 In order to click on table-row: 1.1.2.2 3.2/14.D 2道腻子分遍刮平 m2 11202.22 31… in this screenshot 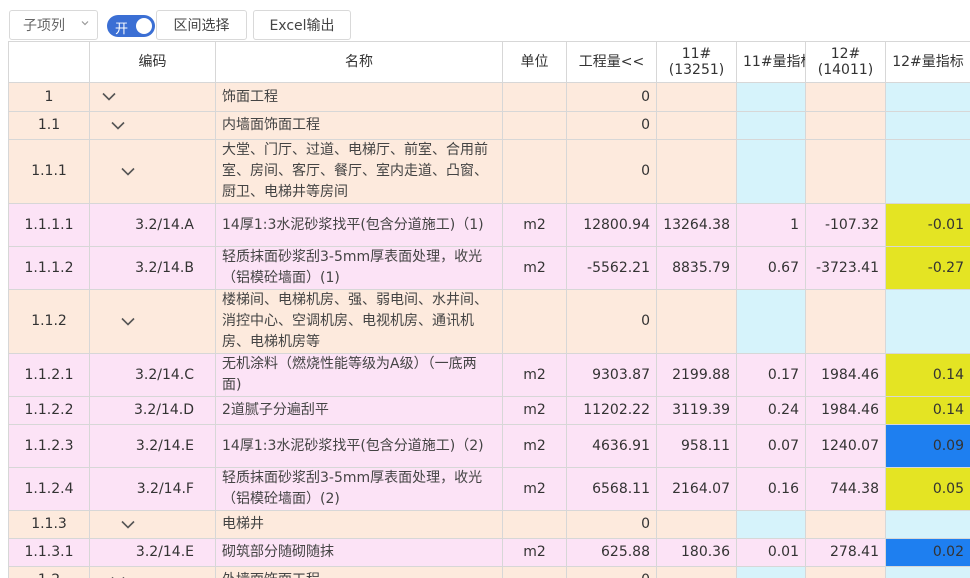, I will do `click(489, 410)`.